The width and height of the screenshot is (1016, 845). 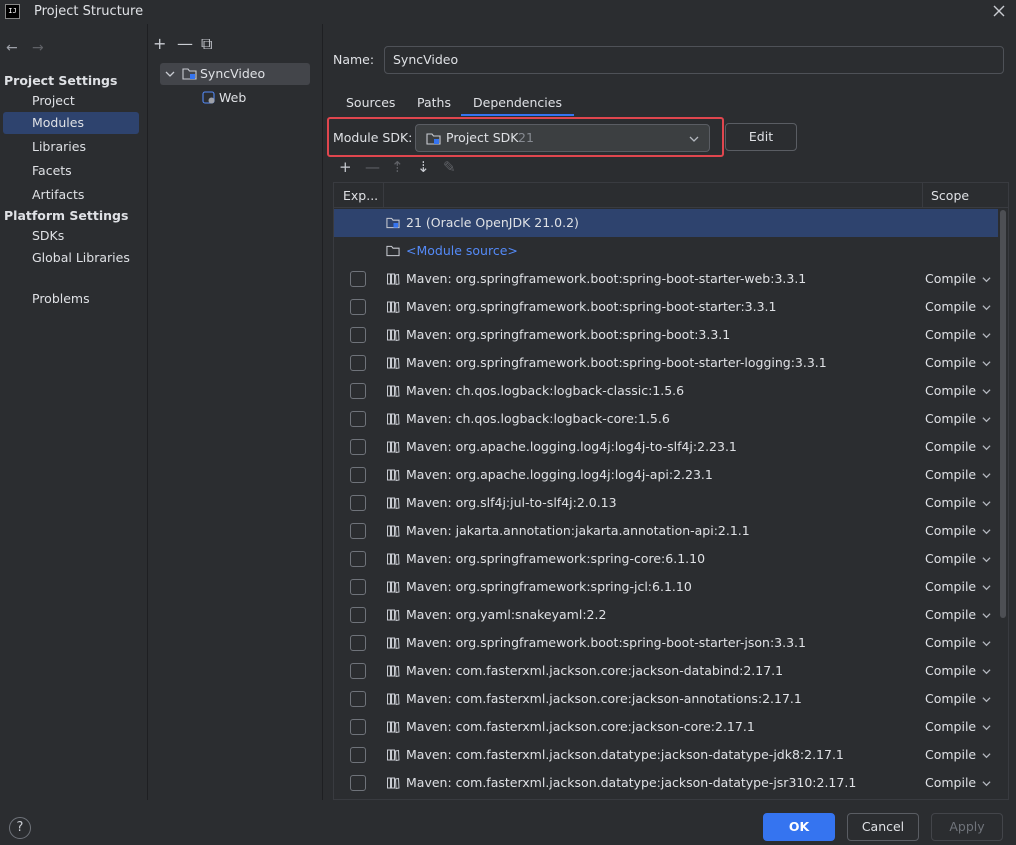 I want to click on forward-arrow-icon: →, so click(x=41, y=48).